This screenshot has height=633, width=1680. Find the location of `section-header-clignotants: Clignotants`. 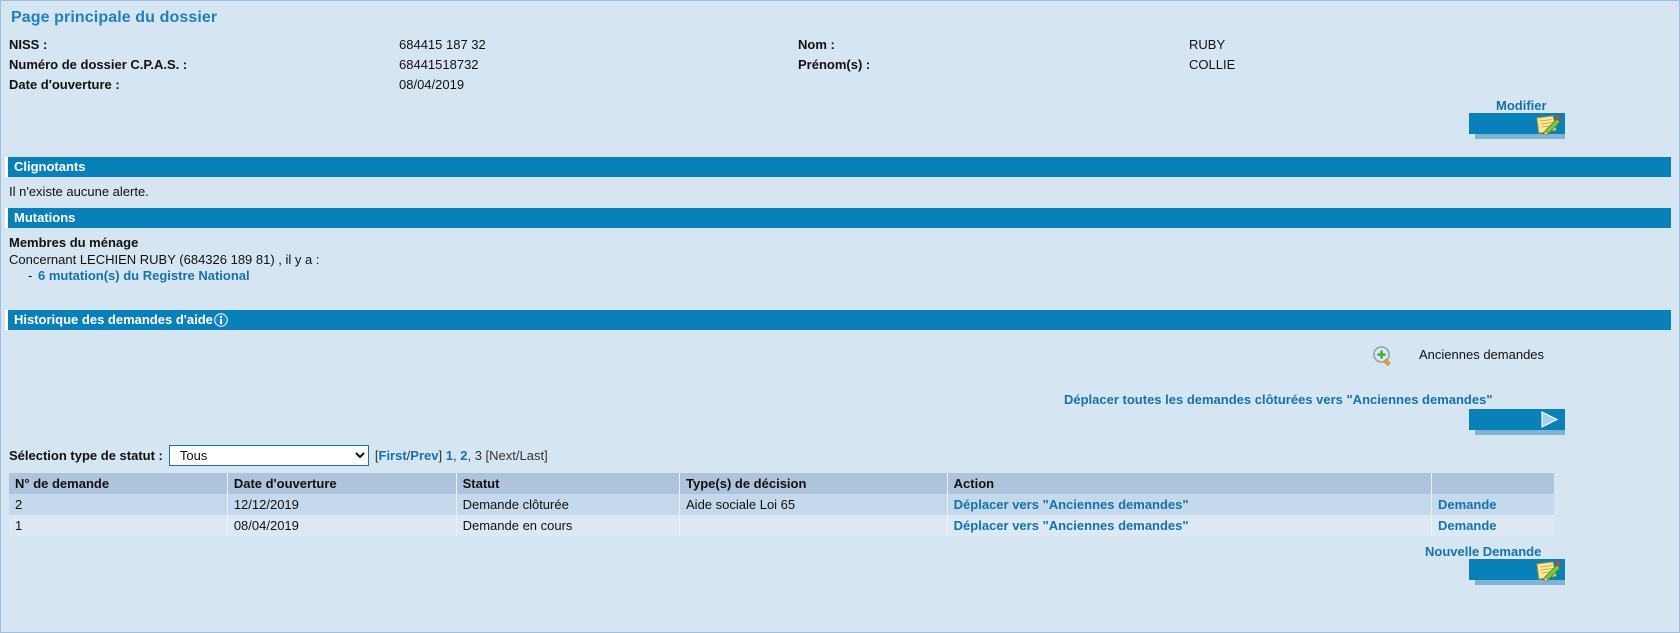

section-header-clignotants: Clignotants is located at coordinates (838, 167).